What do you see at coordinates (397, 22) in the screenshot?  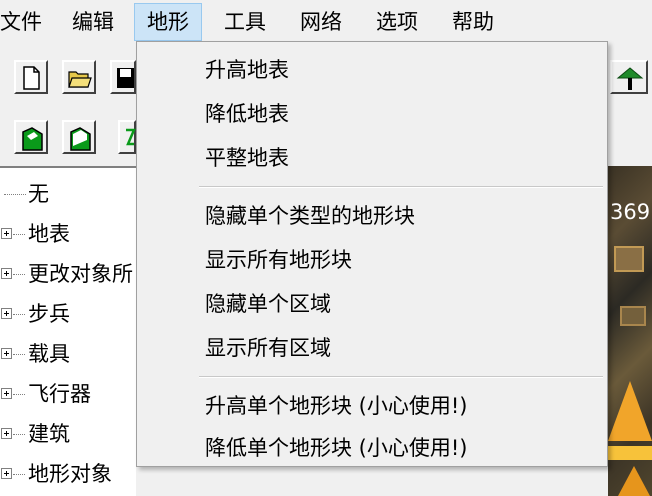 I see `menu-options: 选项` at bounding box center [397, 22].